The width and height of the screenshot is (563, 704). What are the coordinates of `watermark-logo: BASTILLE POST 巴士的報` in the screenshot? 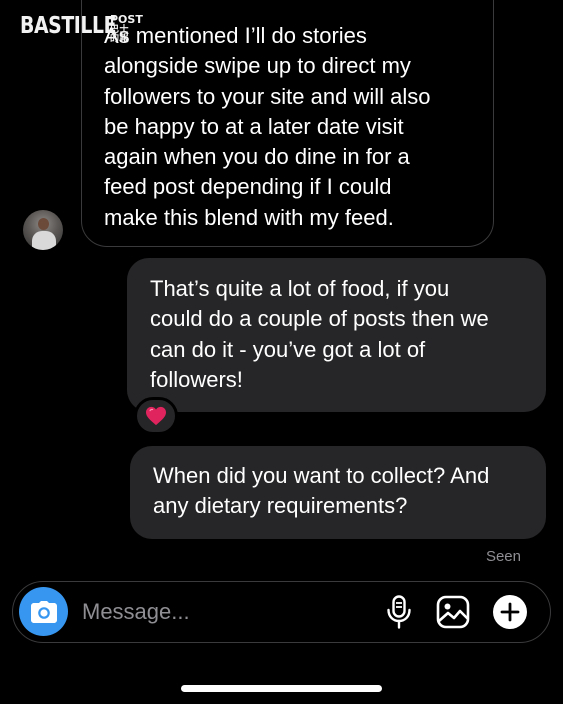 It's located at (81, 28).